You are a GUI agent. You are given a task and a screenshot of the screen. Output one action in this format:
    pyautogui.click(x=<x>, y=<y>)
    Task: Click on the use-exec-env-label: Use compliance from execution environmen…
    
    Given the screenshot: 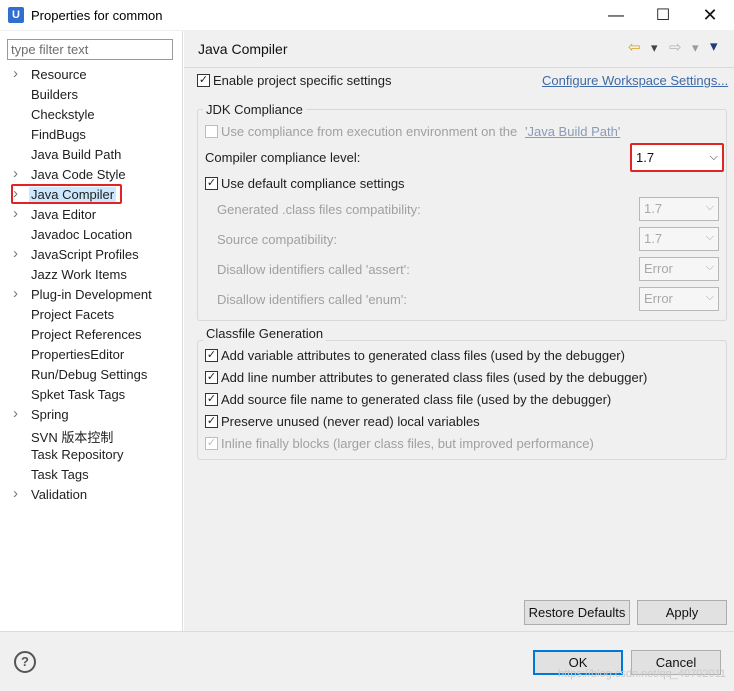 What is the action you would take?
    pyautogui.click(x=369, y=131)
    